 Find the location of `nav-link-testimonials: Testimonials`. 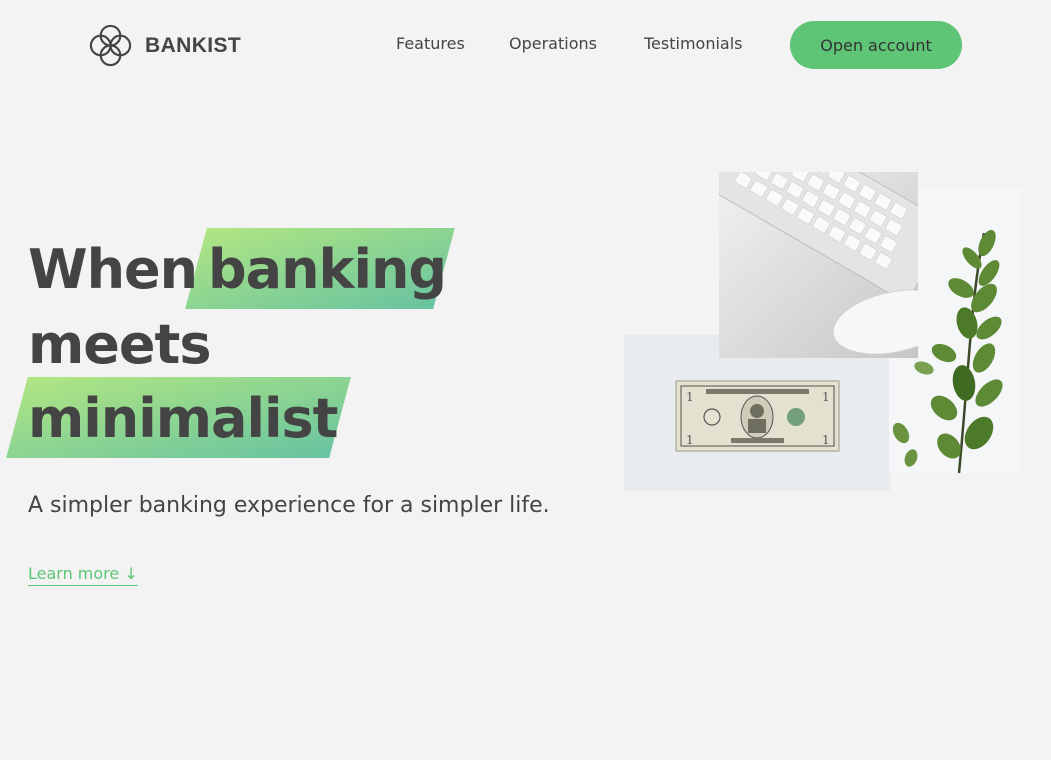

nav-link-testimonials: Testimonials is located at coordinates (693, 43).